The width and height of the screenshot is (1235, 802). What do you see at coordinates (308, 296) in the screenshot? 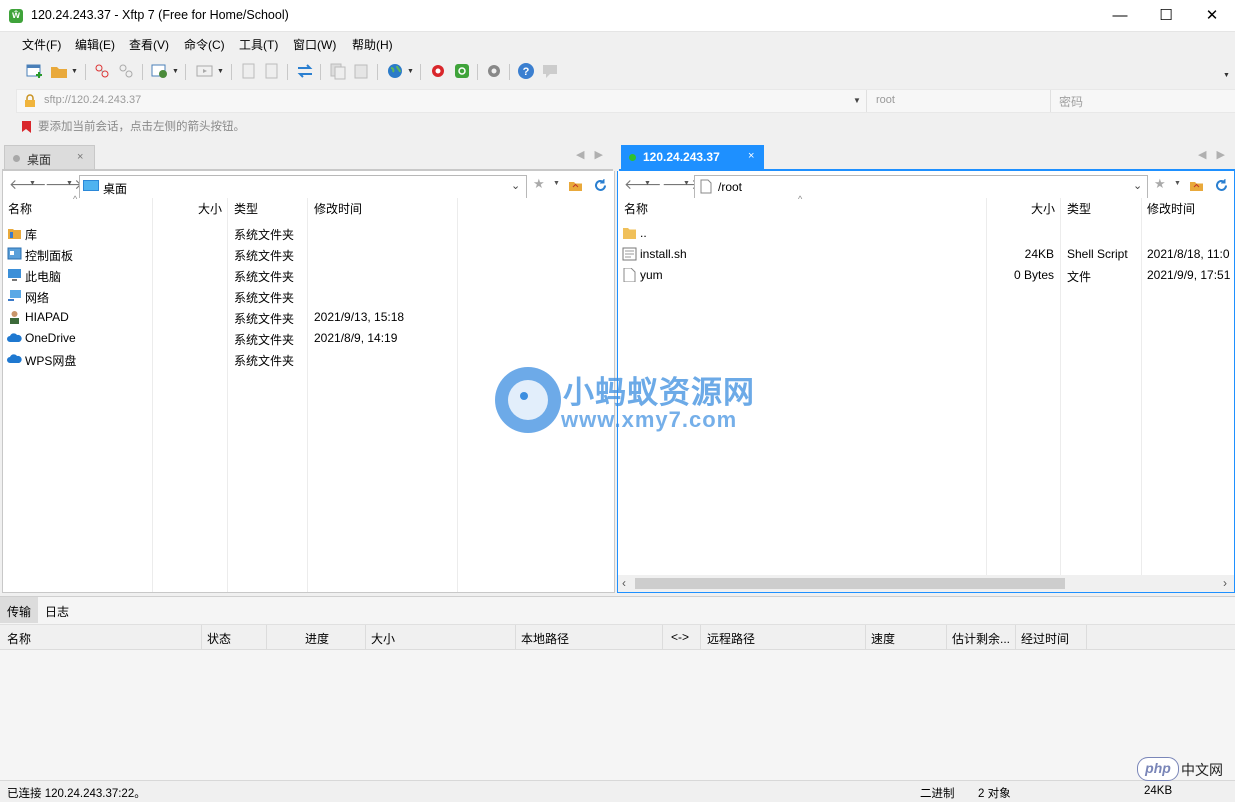
I see `file-row: 网络 系统文件夹` at bounding box center [308, 296].